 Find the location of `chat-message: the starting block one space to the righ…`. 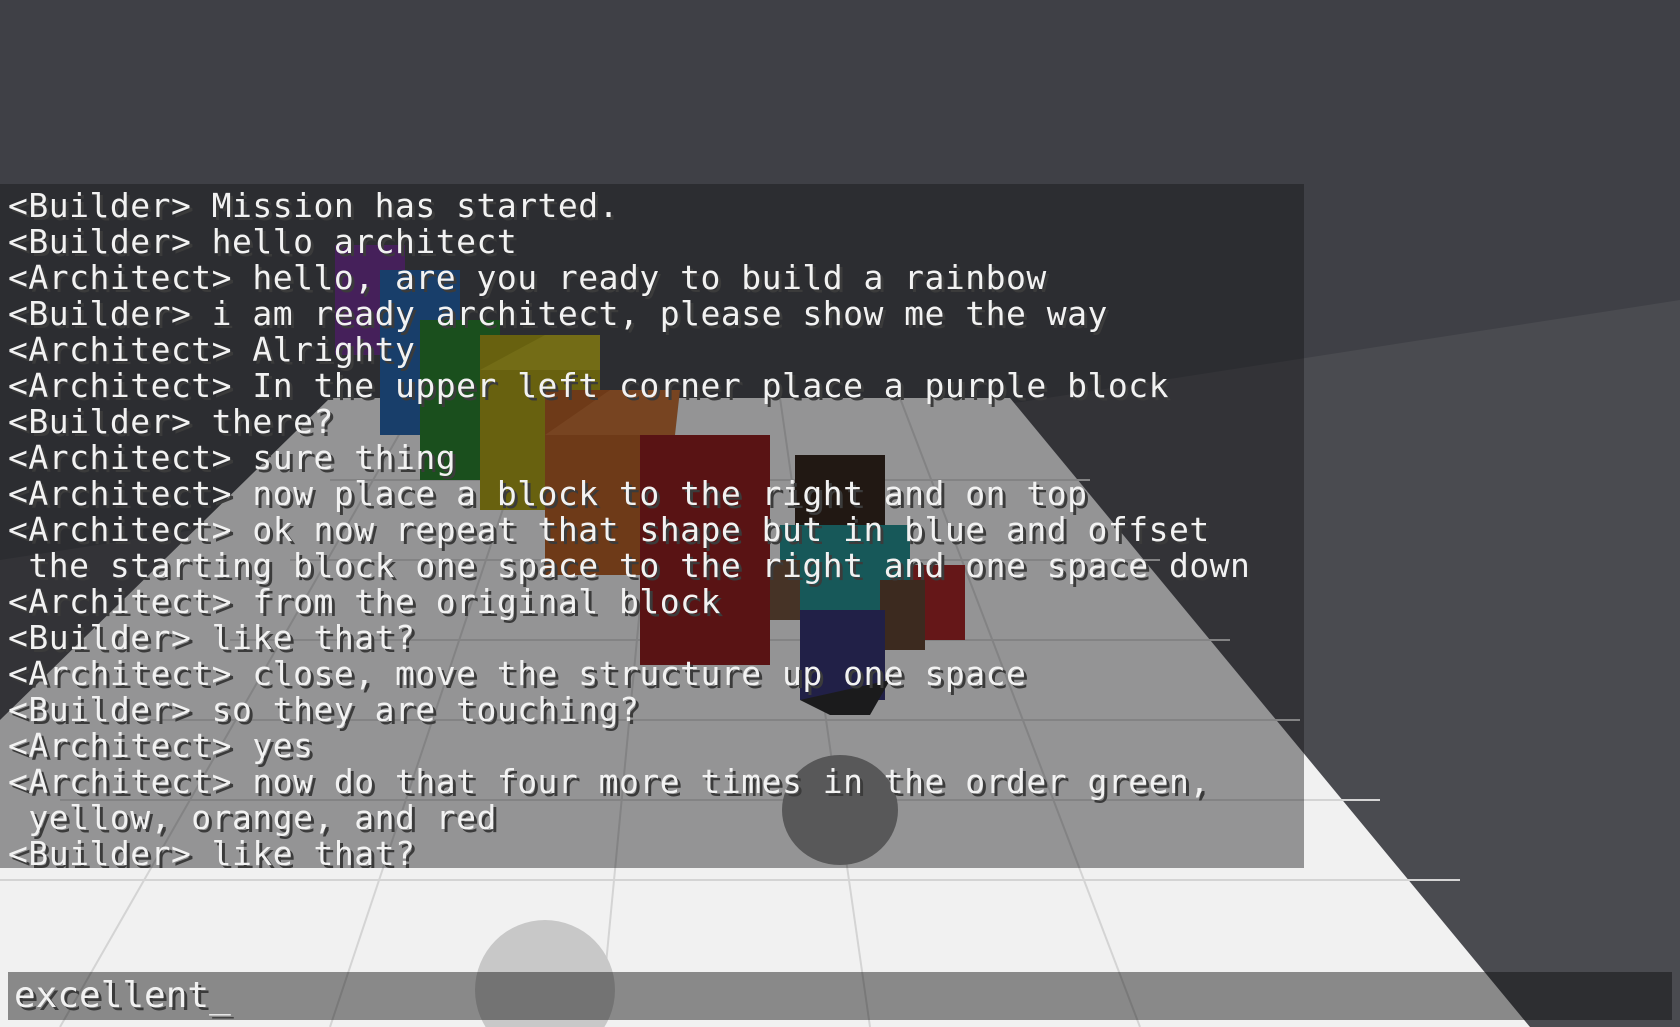

chat-message: the starting block one space to the righ… is located at coordinates (629, 565).